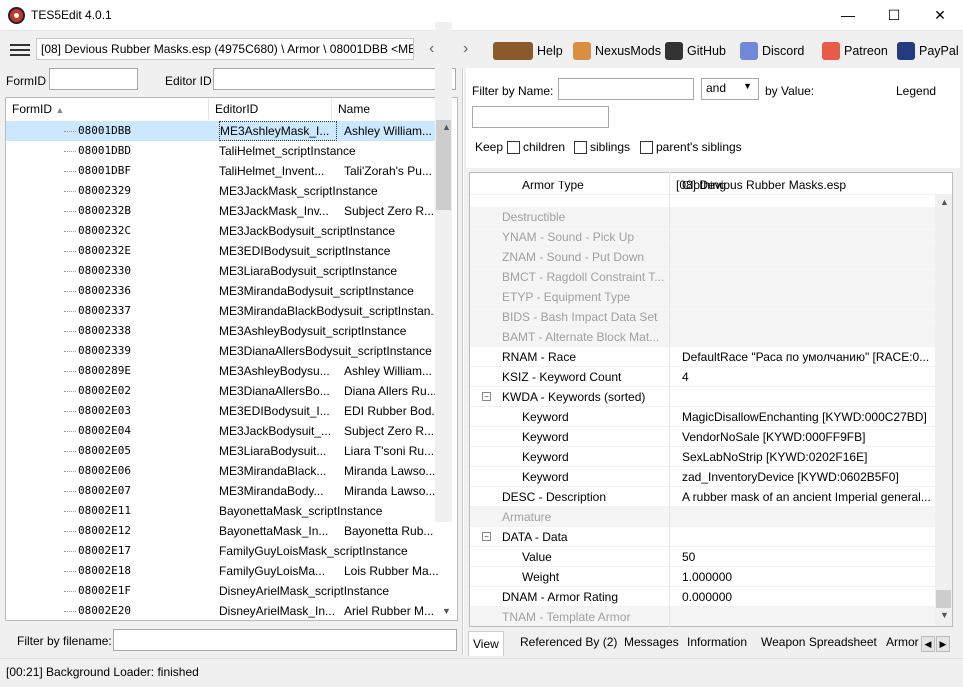 This screenshot has width=963, height=687. Describe the element at coordinates (703, 577) in the screenshot. I see `record-row: Weight 1.000000` at that location.